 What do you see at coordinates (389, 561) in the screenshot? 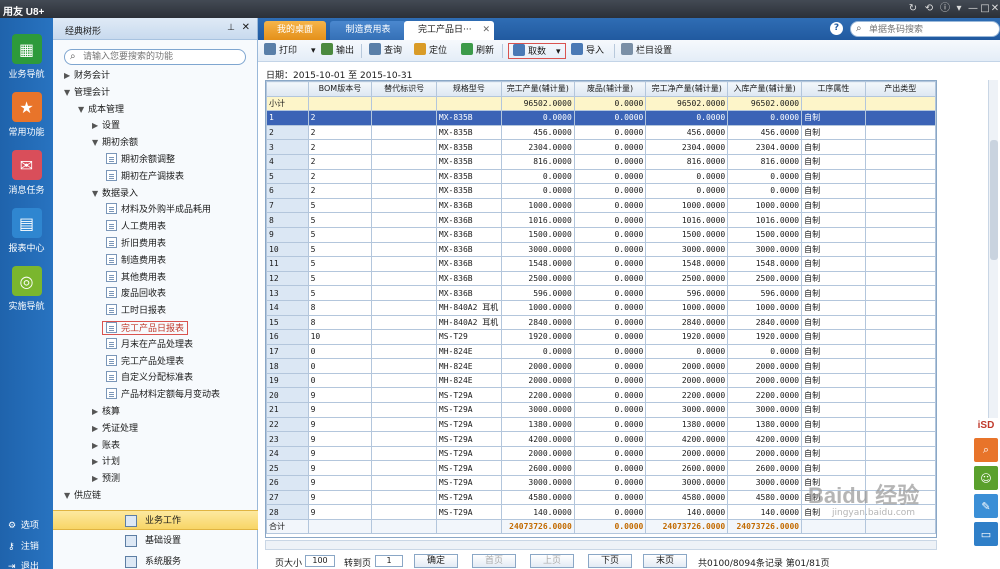
I see `goto-page-input: 1` at bounding box center [389, 561].